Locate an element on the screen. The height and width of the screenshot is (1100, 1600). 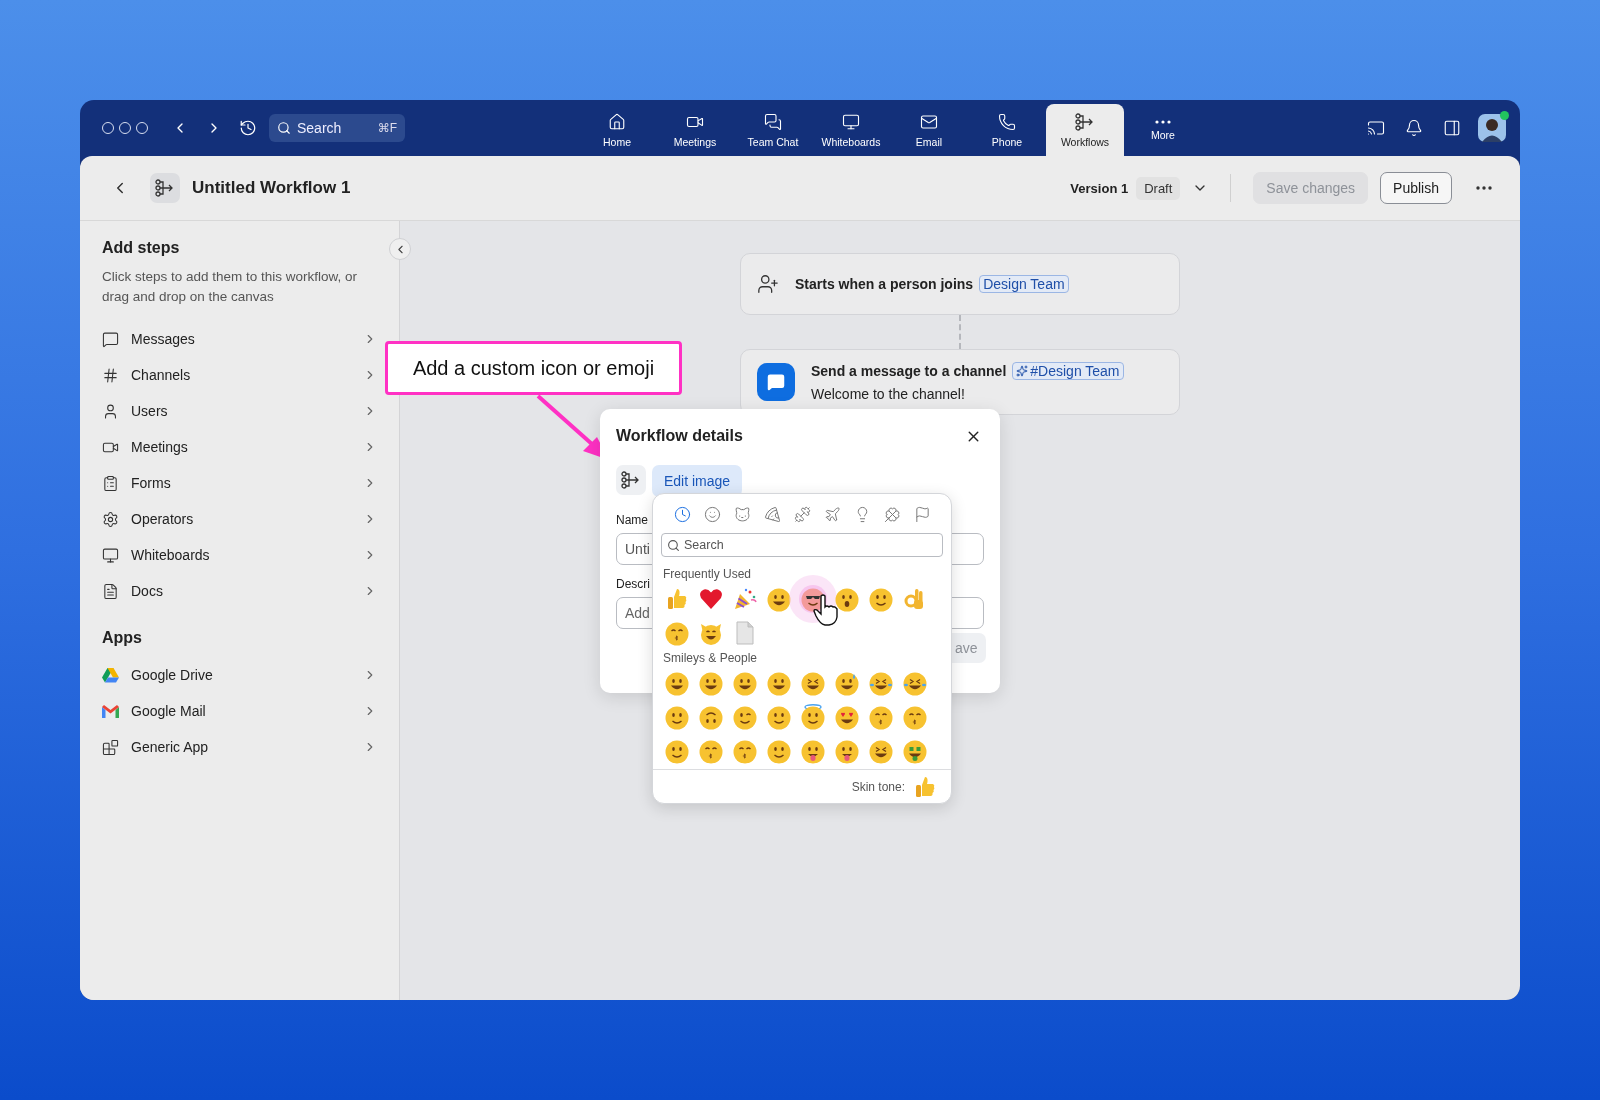
shortcut-hint: ⌘F is located at coordinates (387, 128).